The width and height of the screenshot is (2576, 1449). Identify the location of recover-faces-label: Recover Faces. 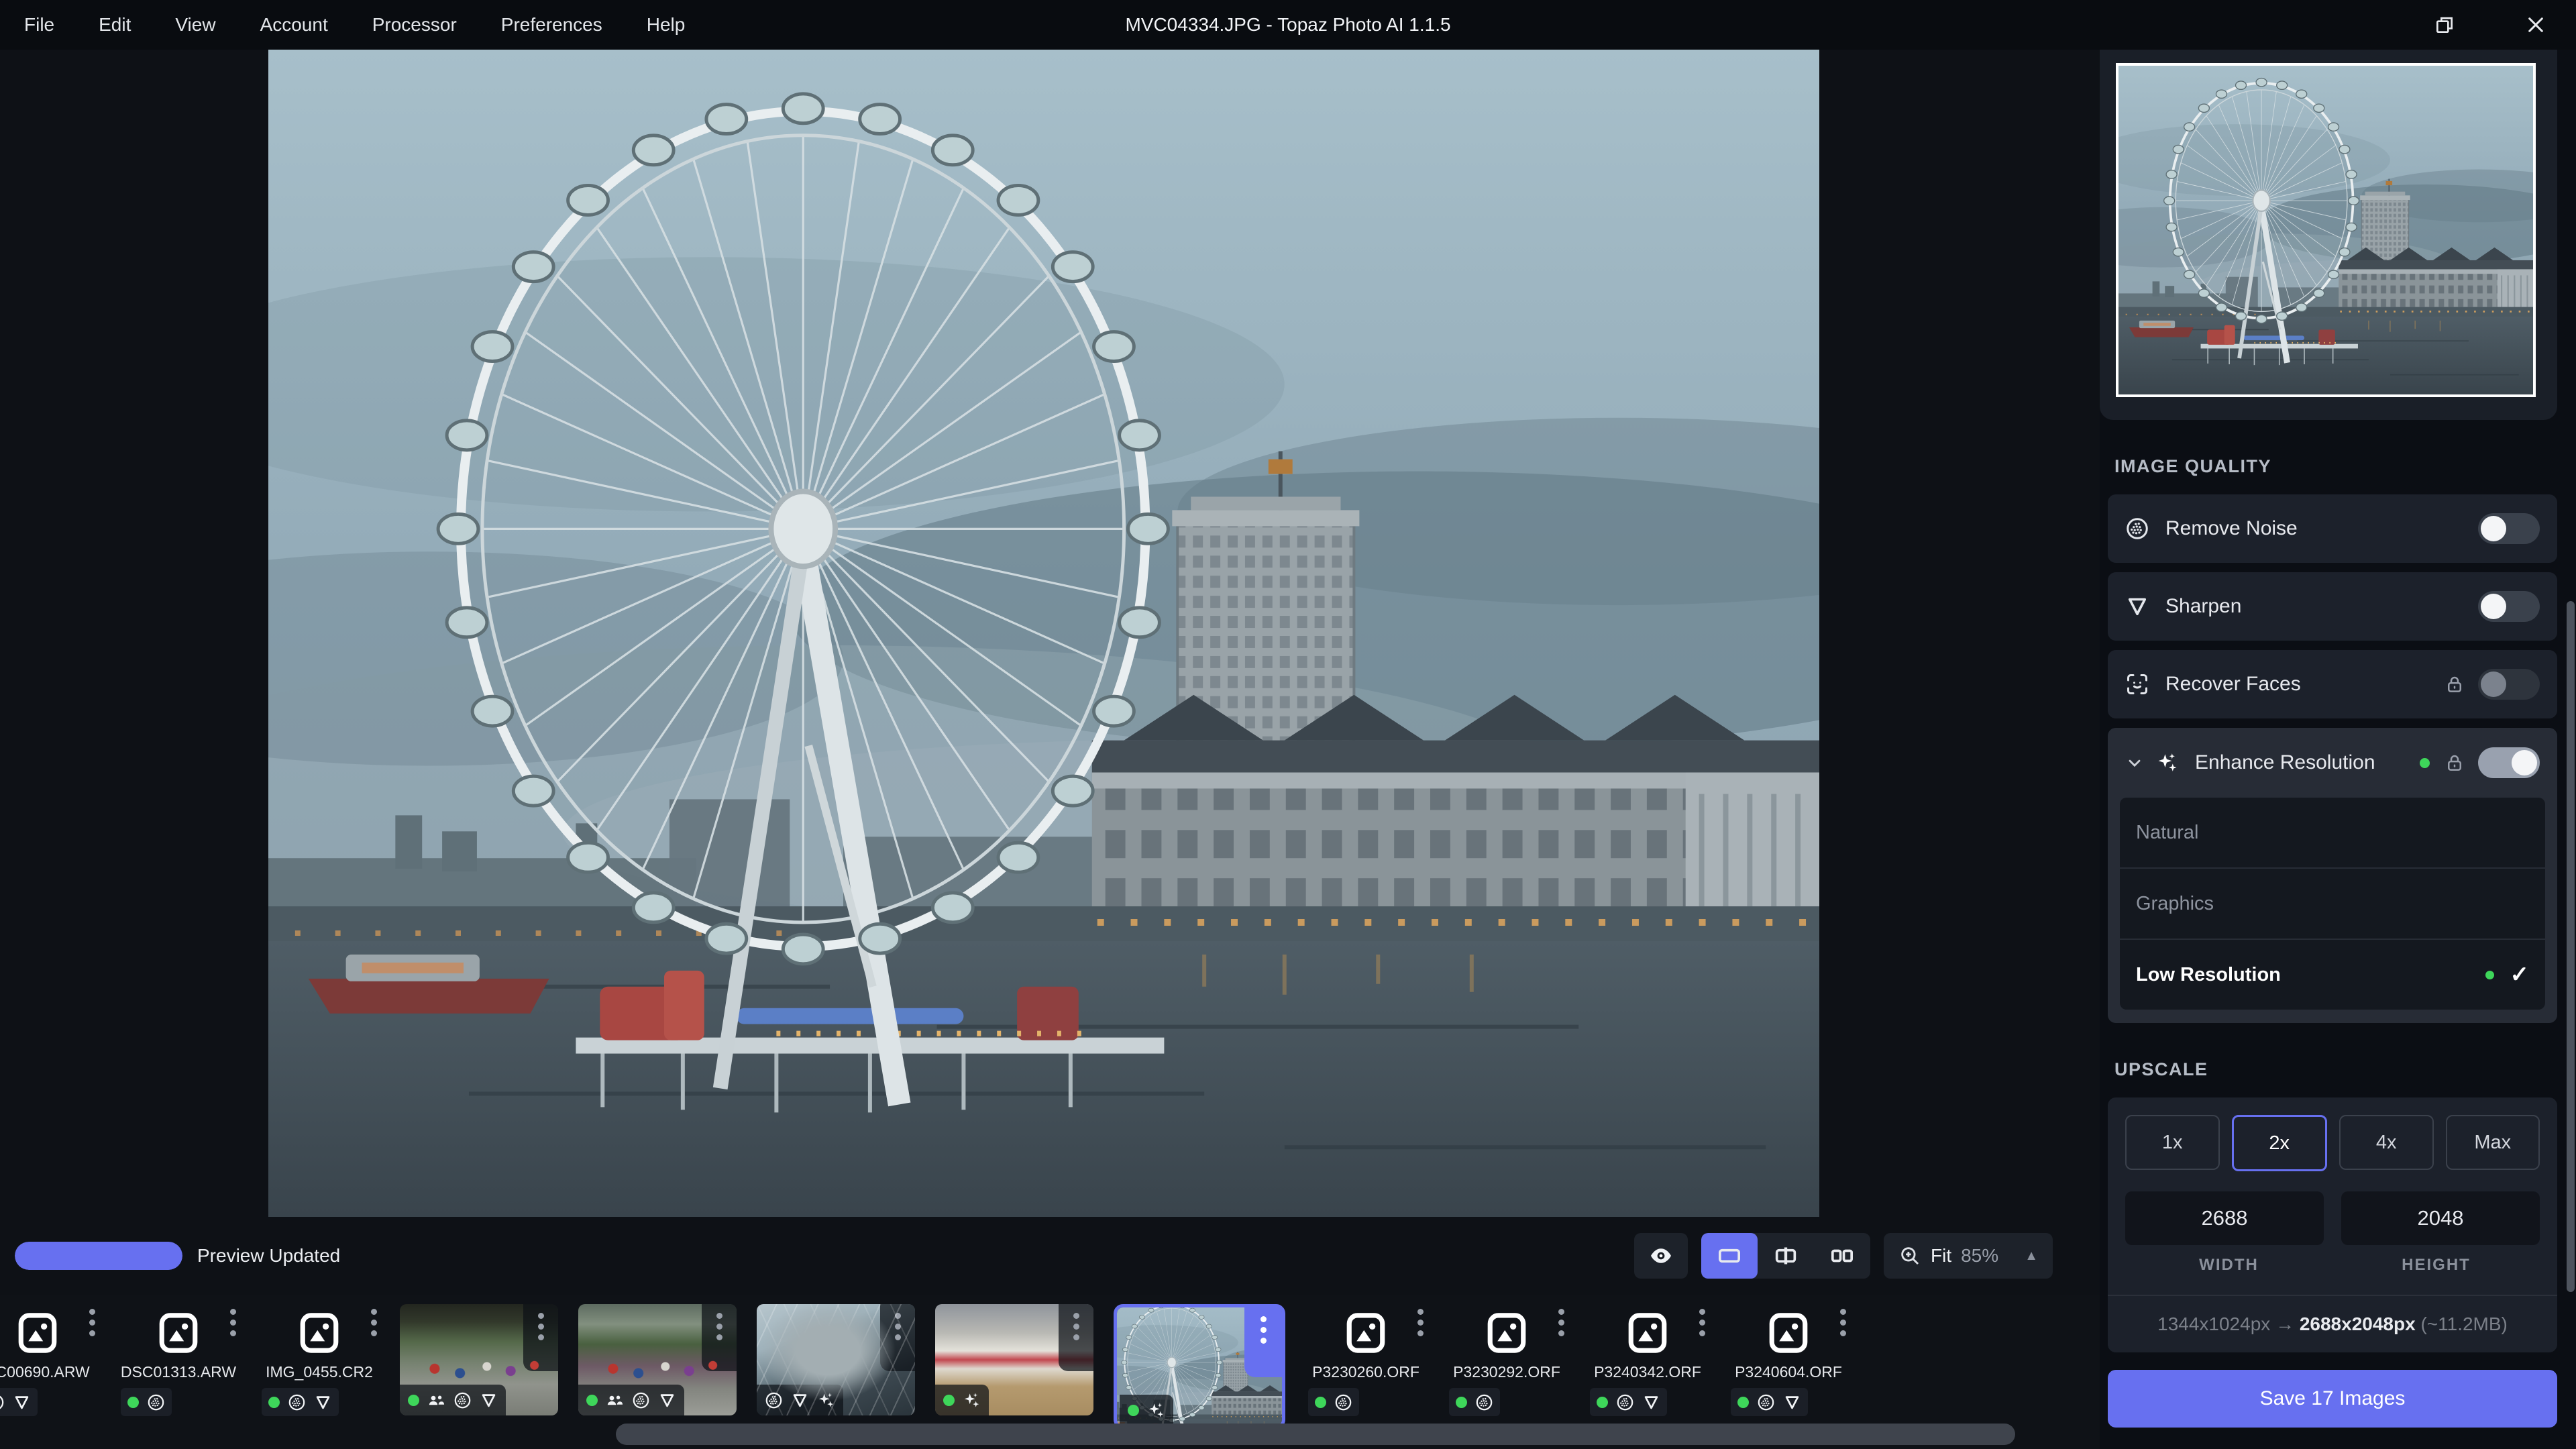
(2233, 684).